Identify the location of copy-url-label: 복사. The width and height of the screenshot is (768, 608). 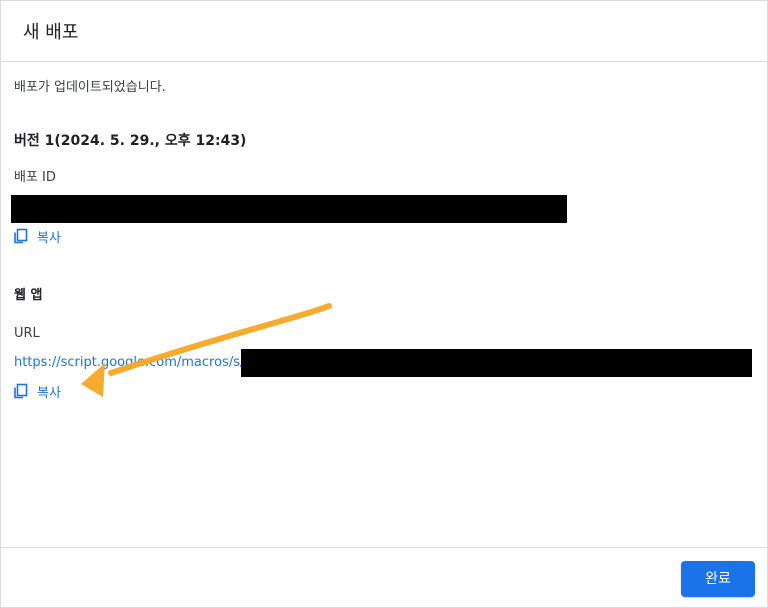
(49, 393).